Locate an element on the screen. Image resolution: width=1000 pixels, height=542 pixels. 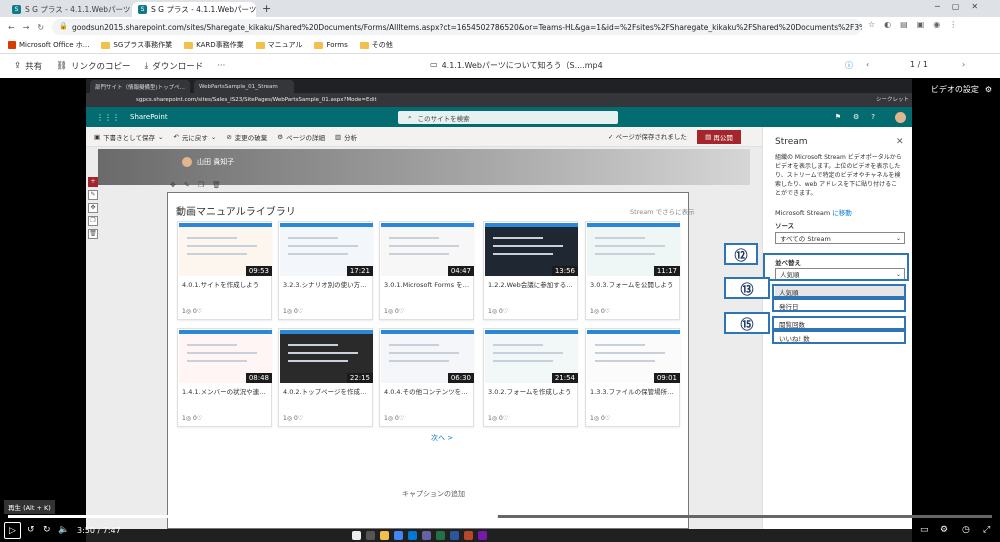
copy-link-label: リンクのコピー is located at coordinates (100, 67).